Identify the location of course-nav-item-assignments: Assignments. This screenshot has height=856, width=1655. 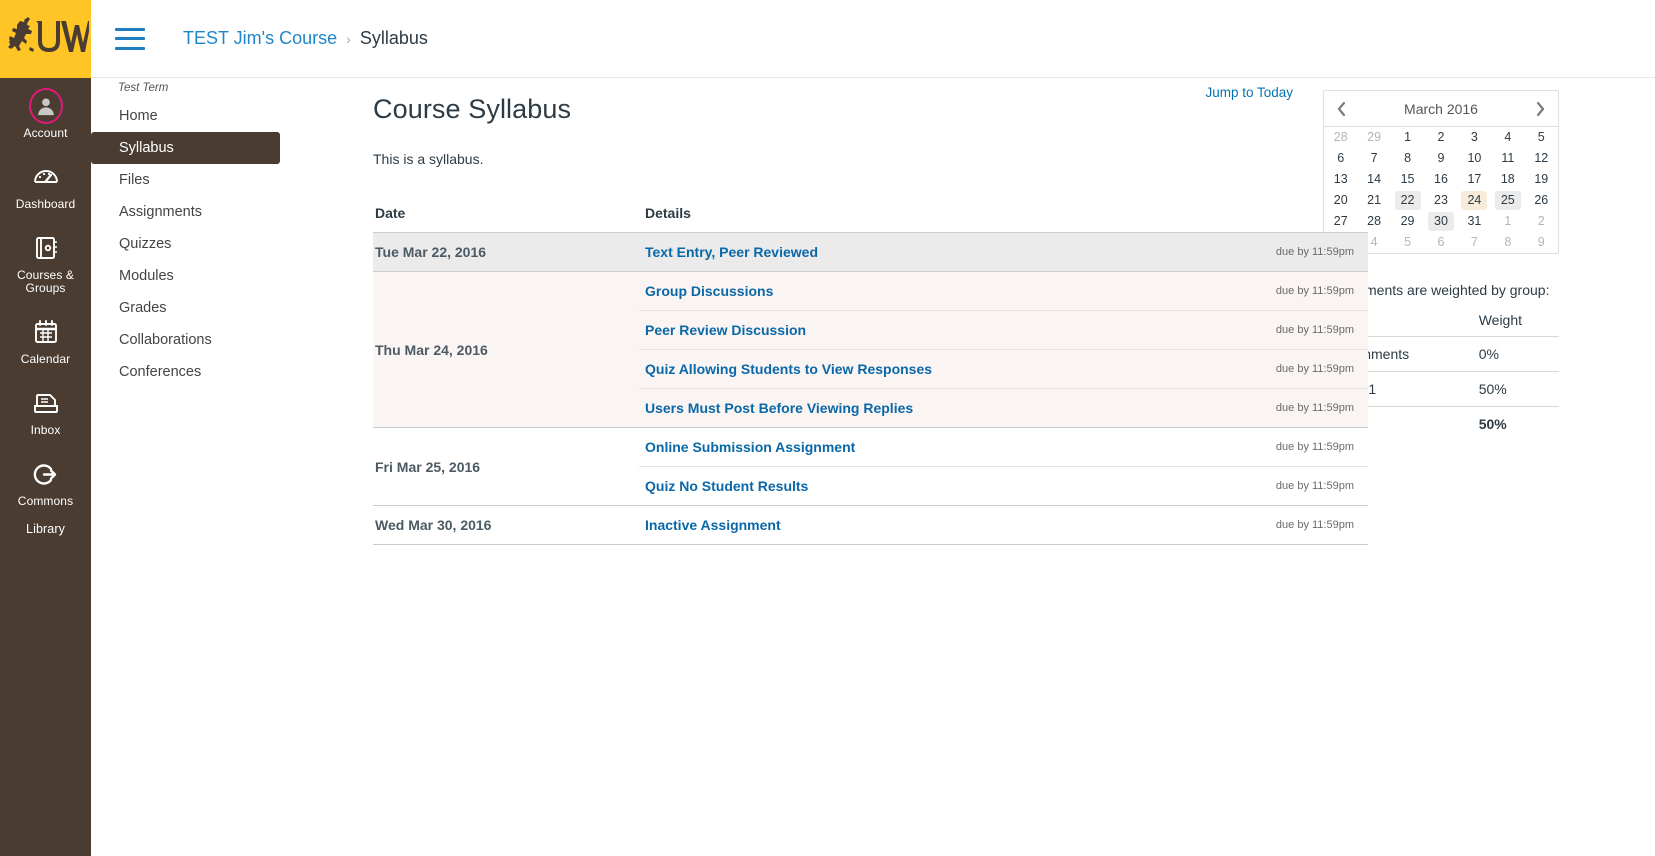
(187, 212).